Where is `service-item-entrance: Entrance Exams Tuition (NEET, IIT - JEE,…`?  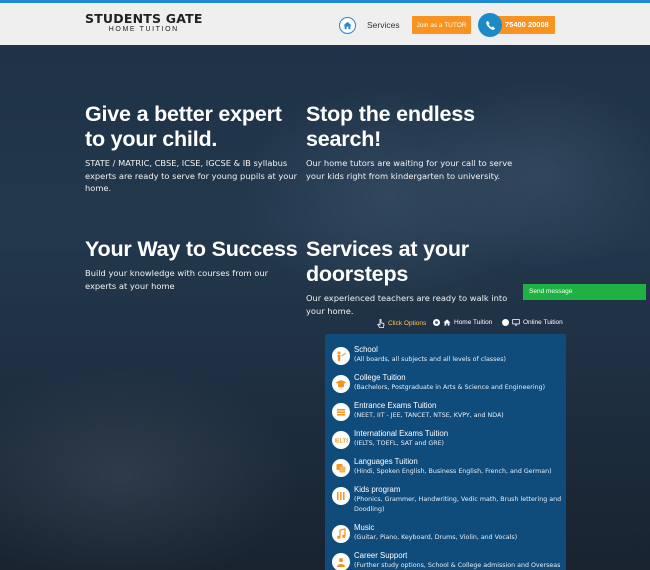 service-item-entrance: Entrance Exams Tuition (NEET, IIT - JEE,… is located at coordinates (447, 415).